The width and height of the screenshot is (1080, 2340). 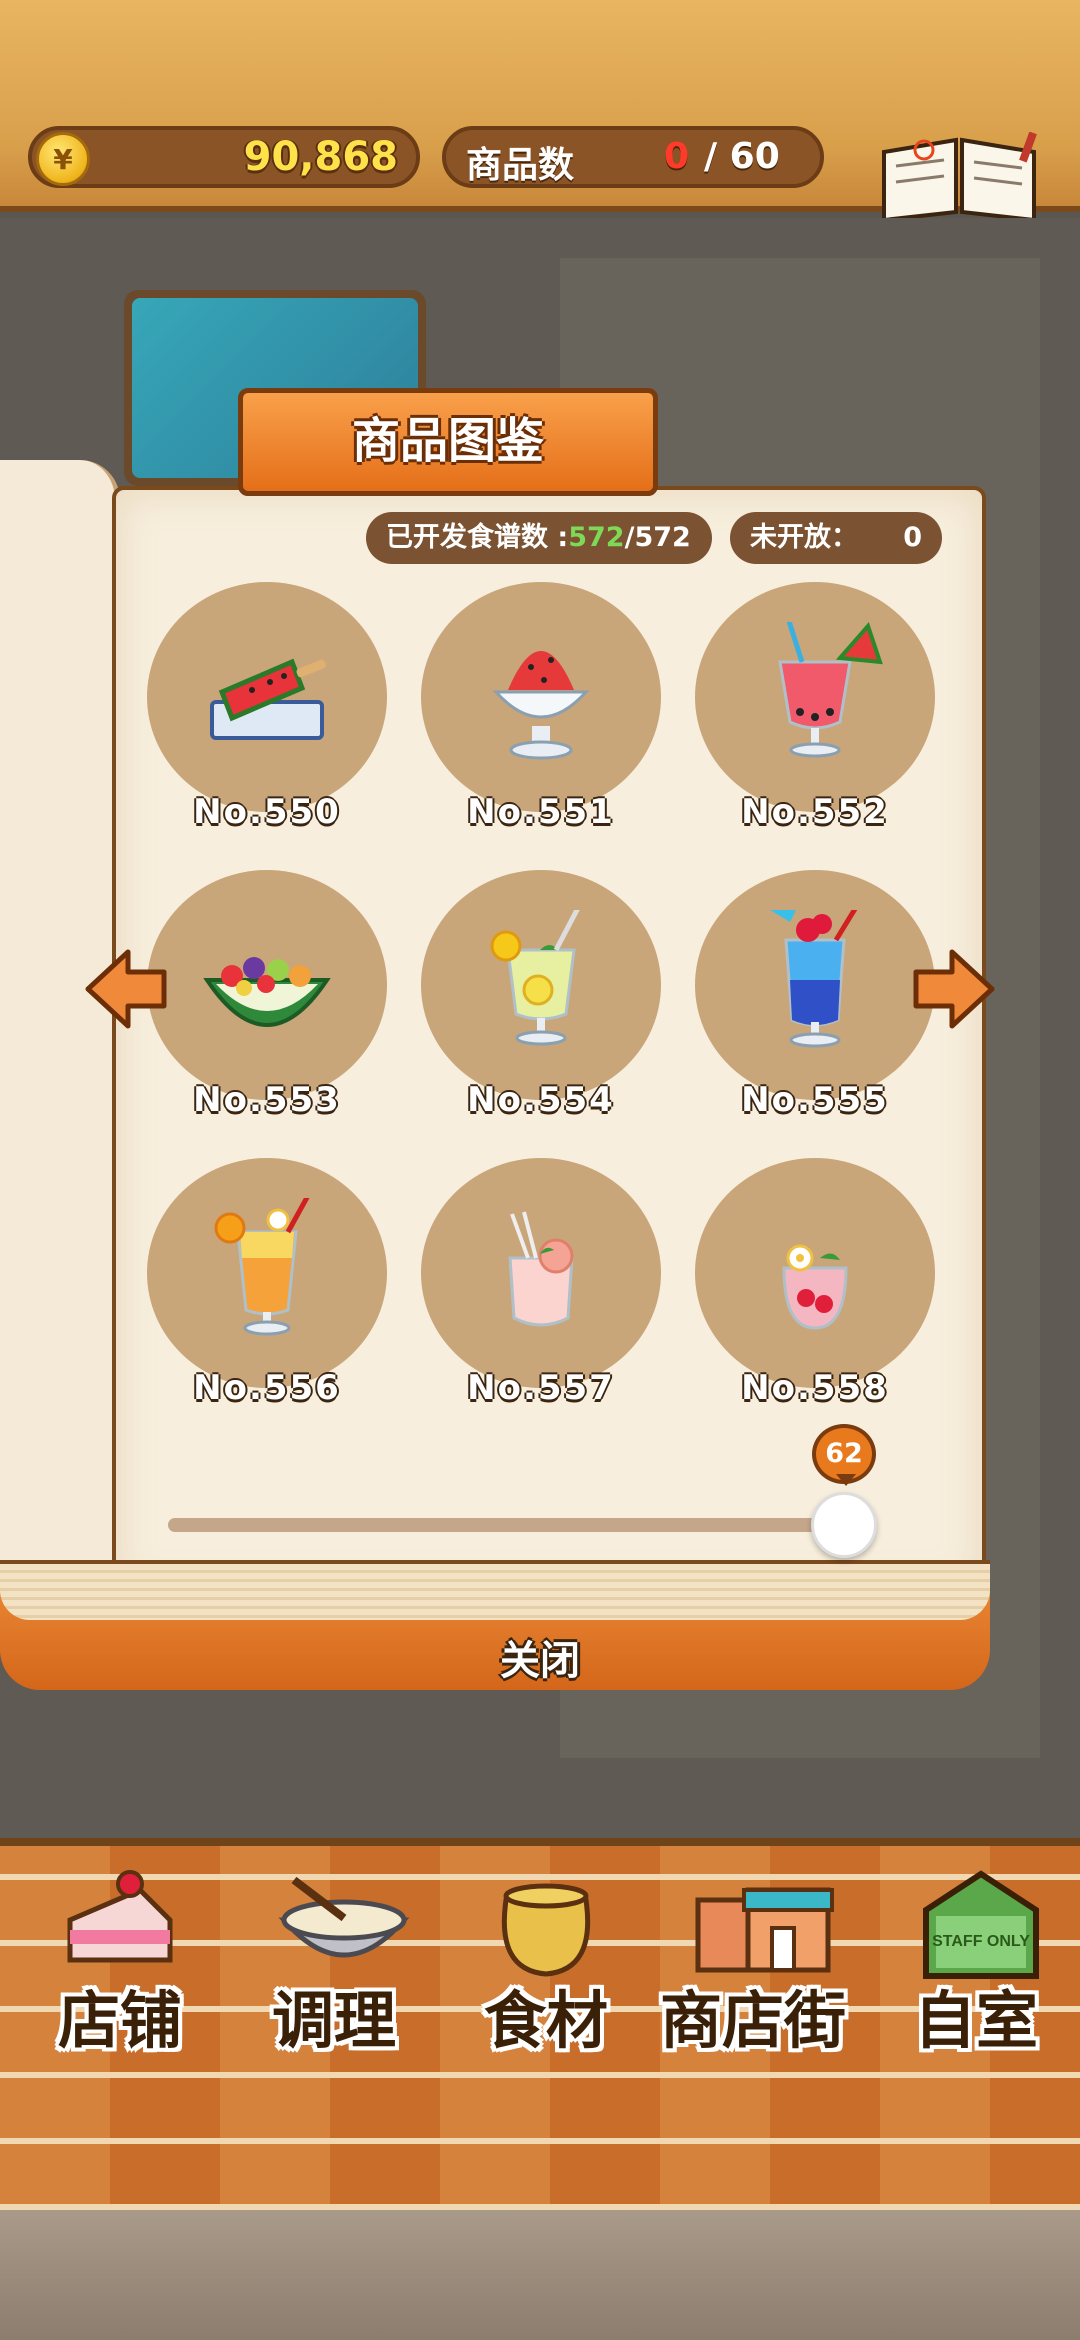 What do you see at coordinates (63, 159) in the screenshot?
I see `yen-coin-icon: ¥` at bounding box center [63, 159].